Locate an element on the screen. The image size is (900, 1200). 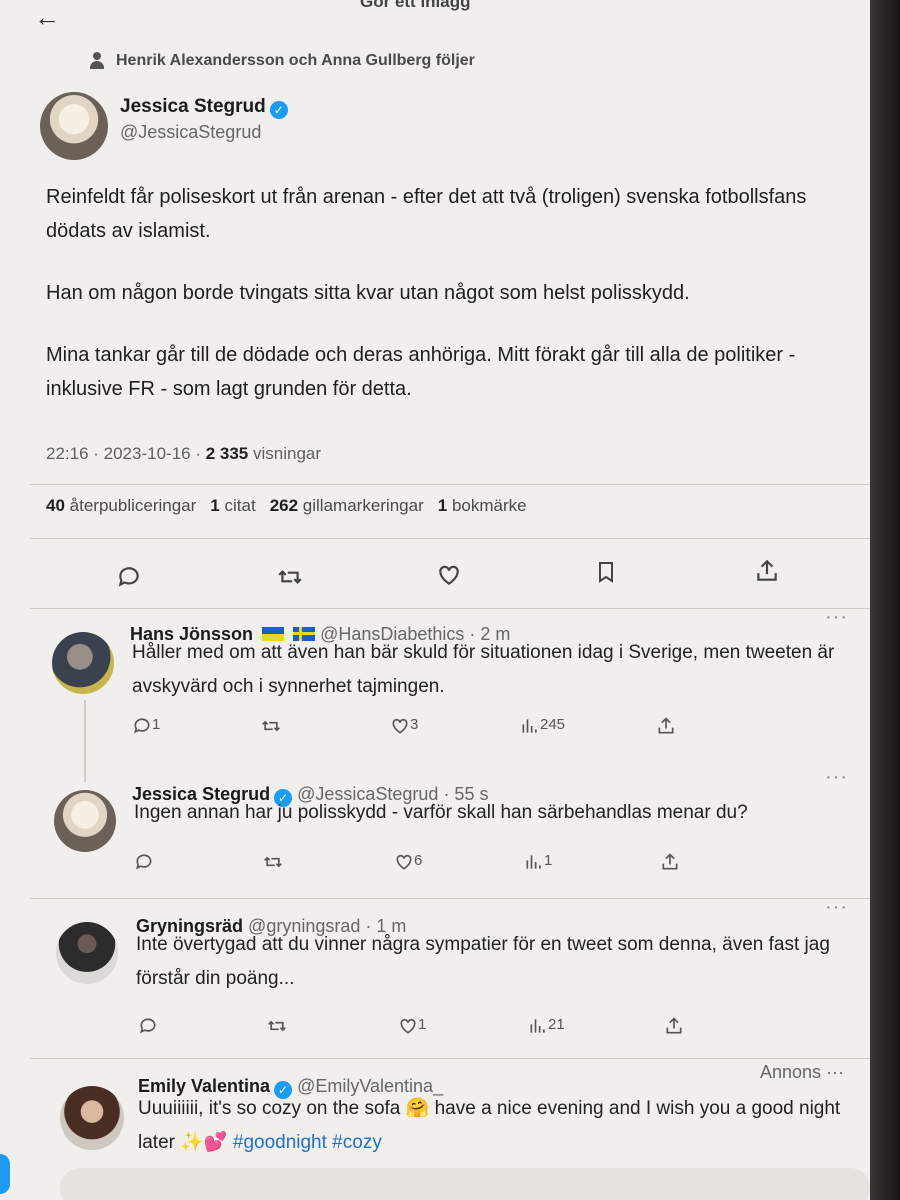
stat-likes: 262 gillamarkeringar is located at coordinates (347, 506).